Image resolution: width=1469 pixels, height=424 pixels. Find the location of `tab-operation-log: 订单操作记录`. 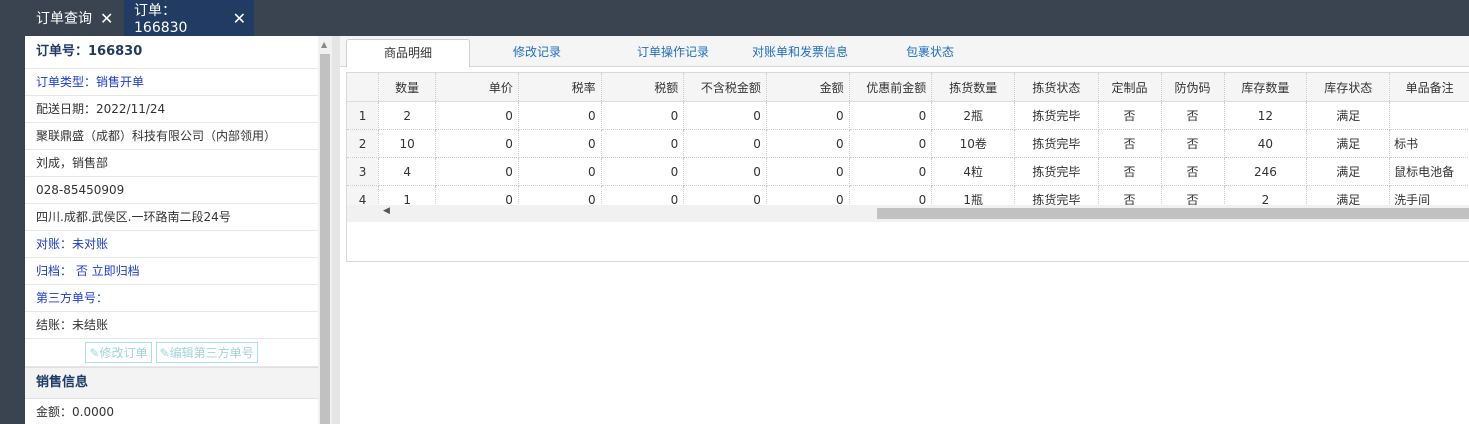

tab-operation-log: 订单操作记录 is located at coordinates (673, 52).